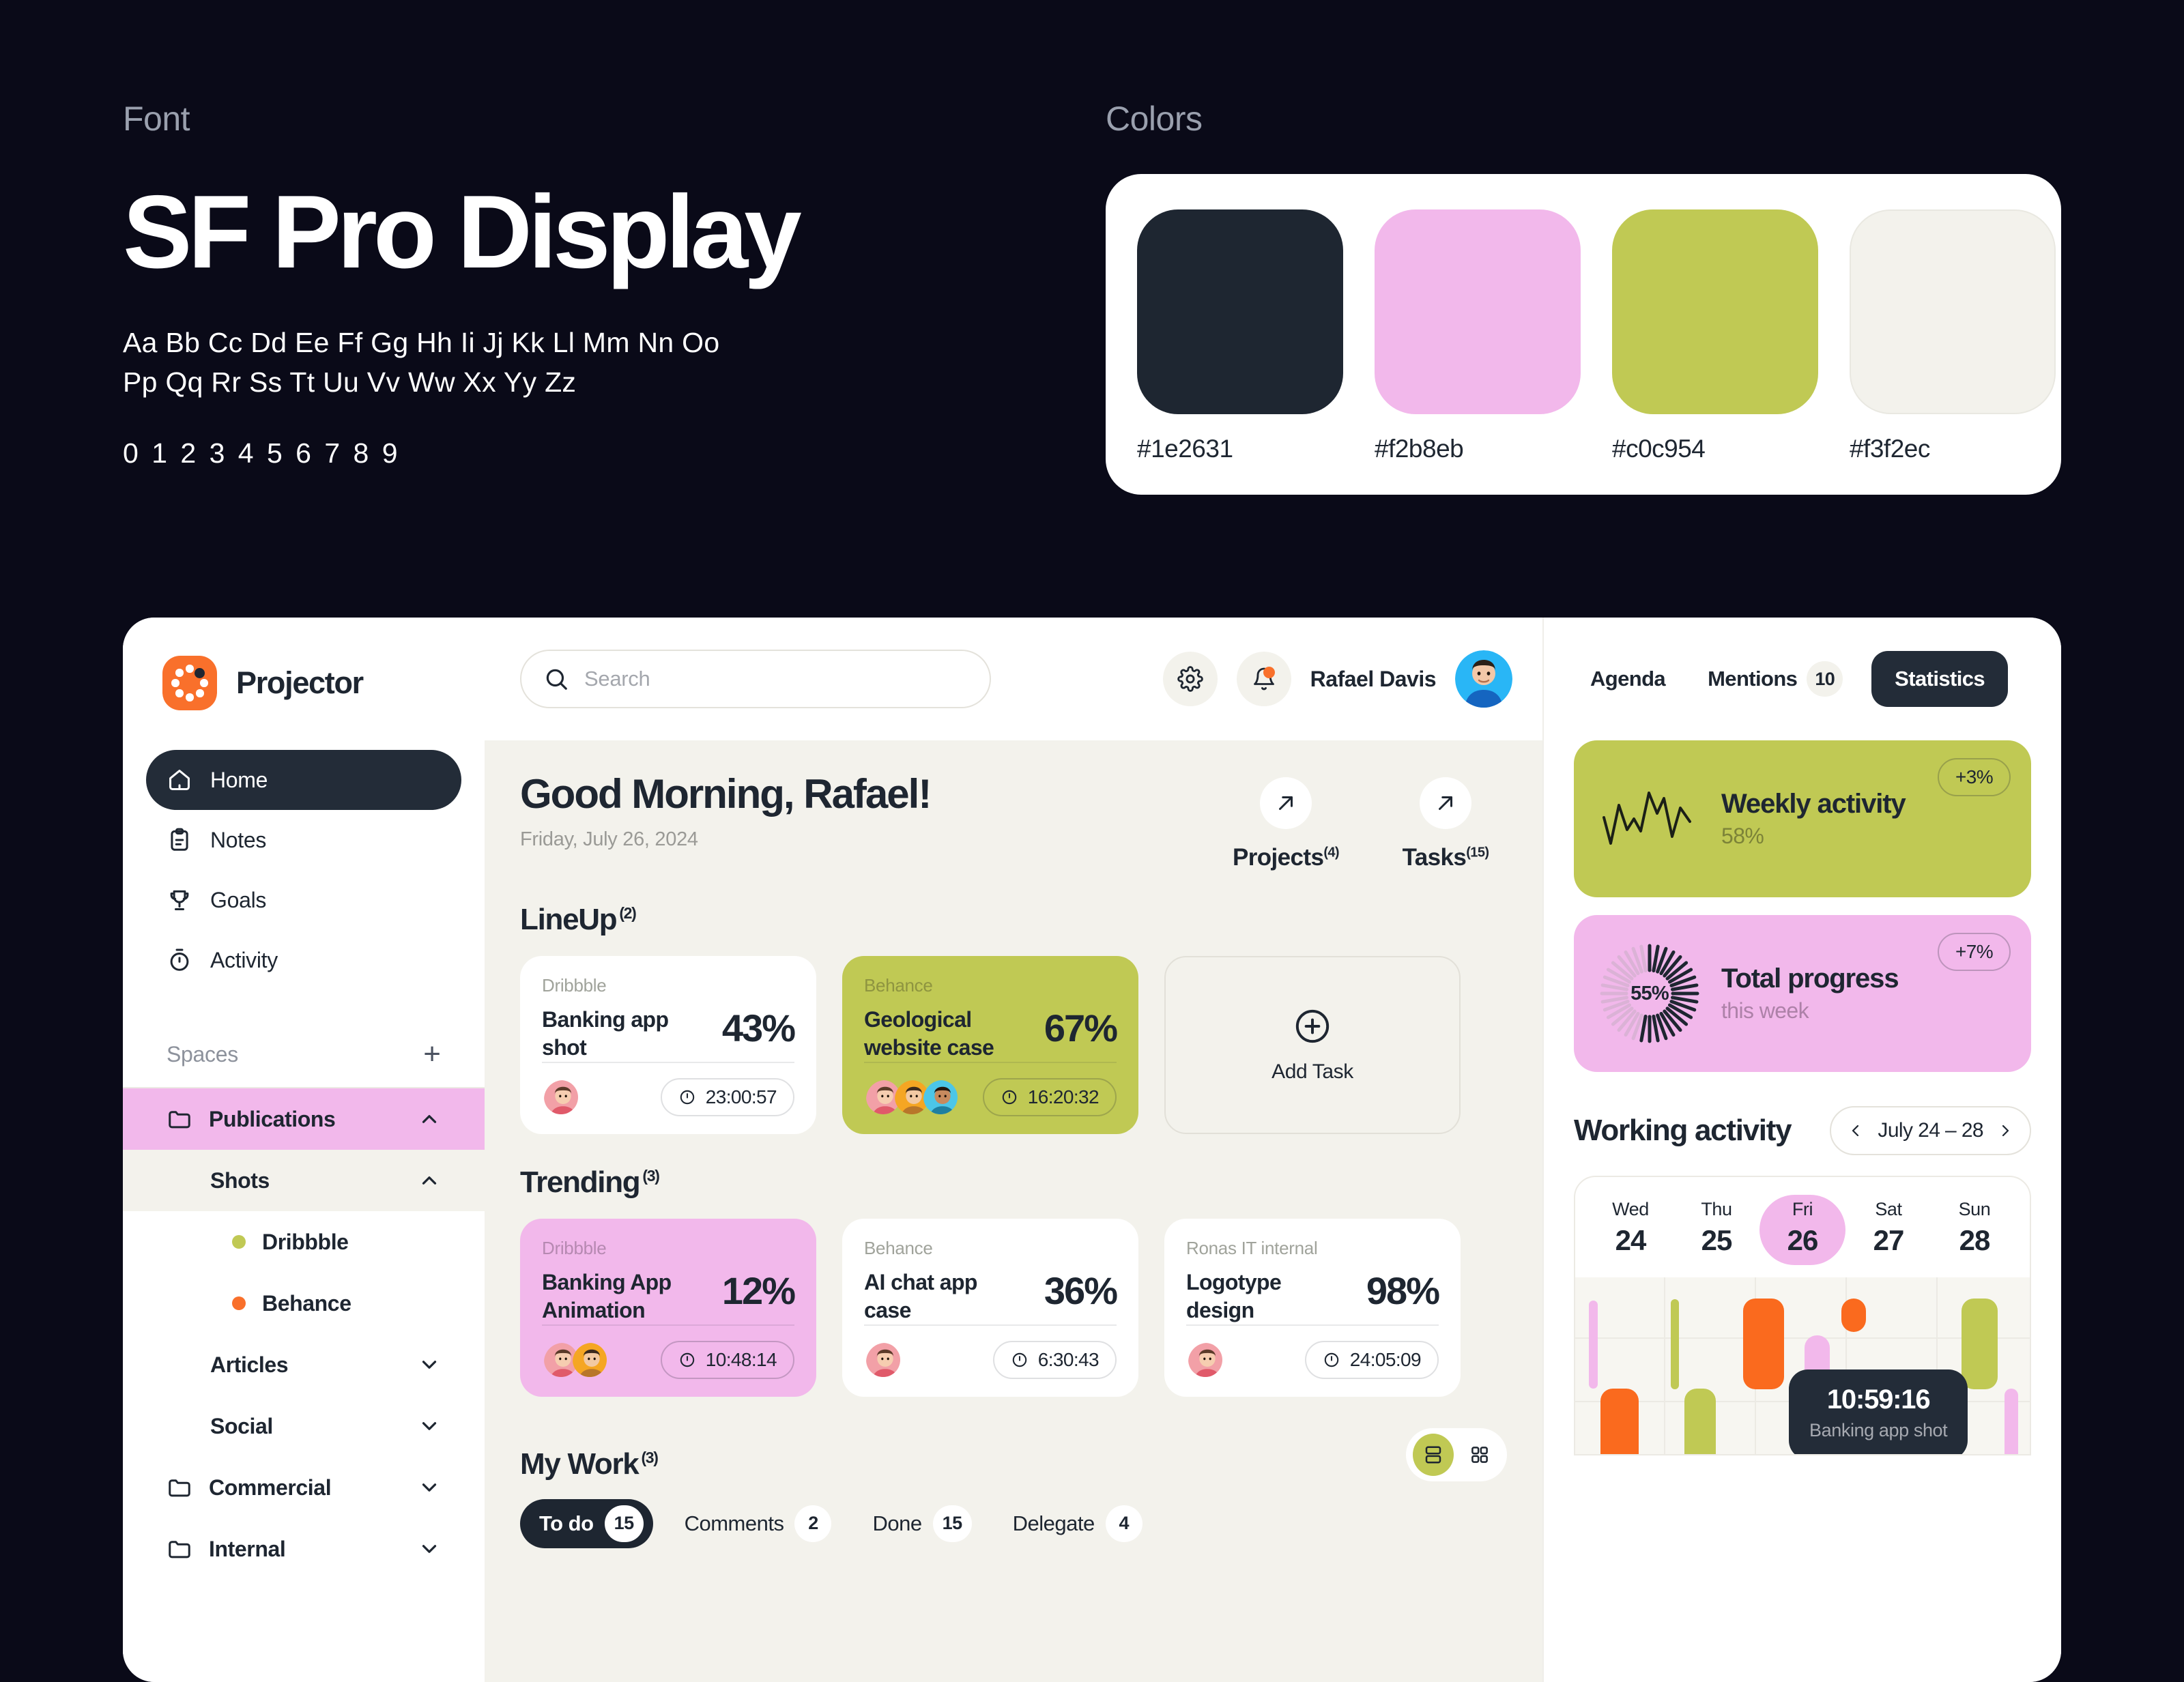 This screenshot has height=1682, width=2184. I want to click on task-timer: 24:05:09, so click(1371, 1359).